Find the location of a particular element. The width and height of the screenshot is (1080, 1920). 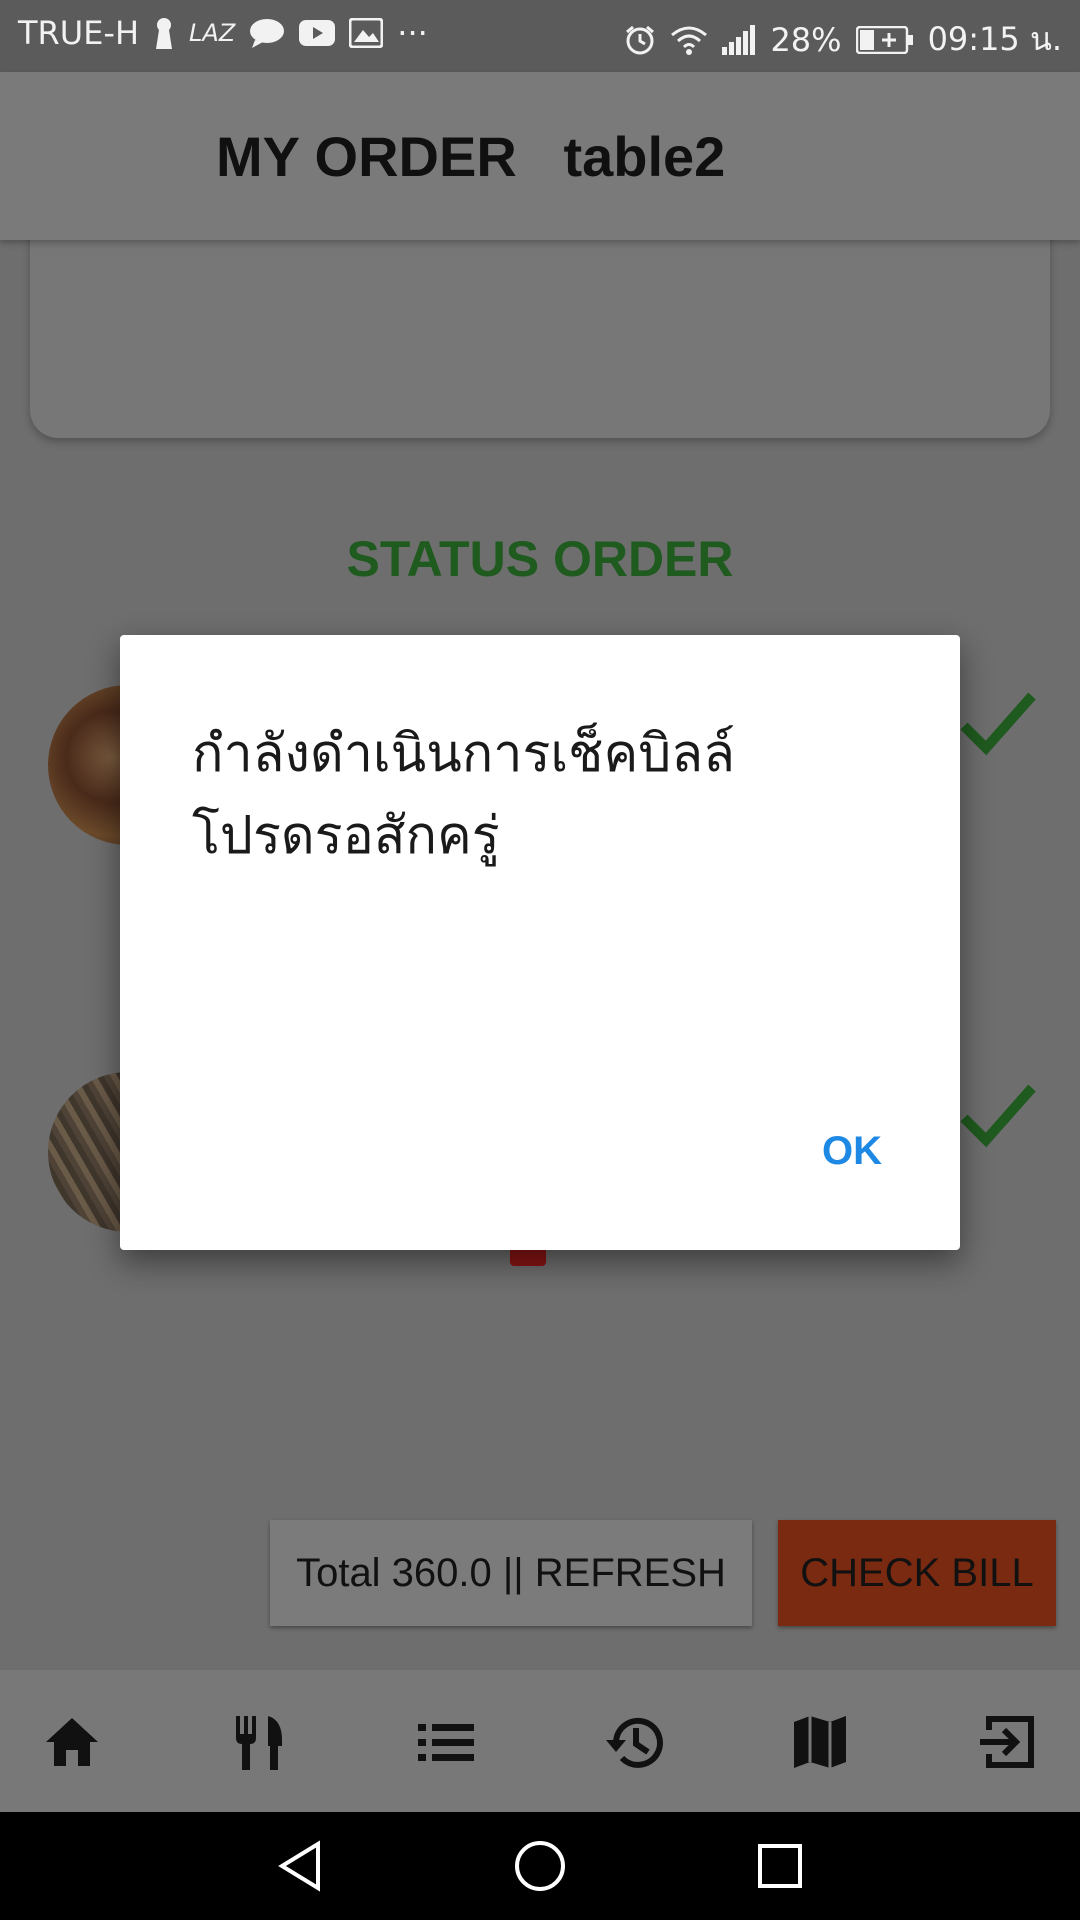

overflow-dots: ··· is located at coordinates (412, 33).